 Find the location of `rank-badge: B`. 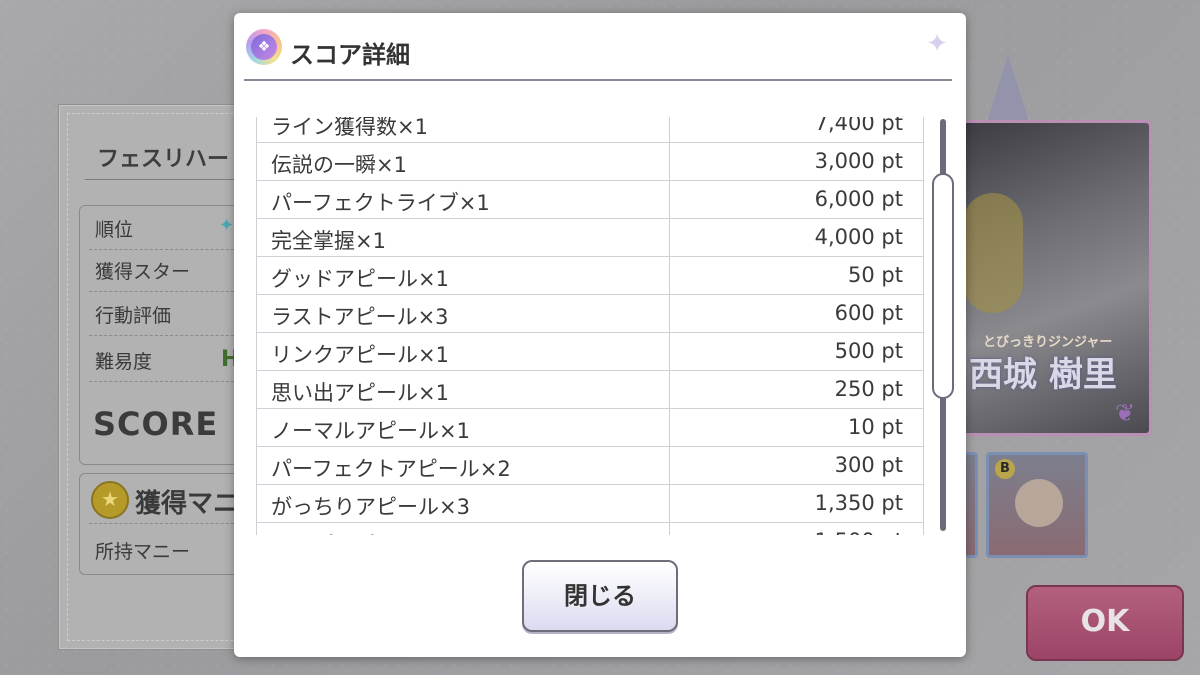

rank-badge: B is located at coordinates (1005, 469).